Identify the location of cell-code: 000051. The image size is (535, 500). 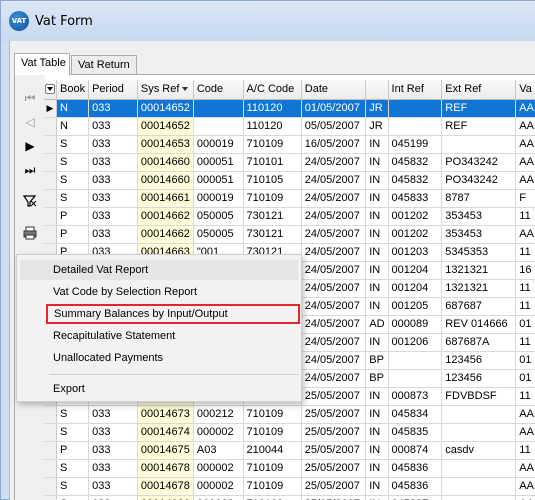
(218, 180).